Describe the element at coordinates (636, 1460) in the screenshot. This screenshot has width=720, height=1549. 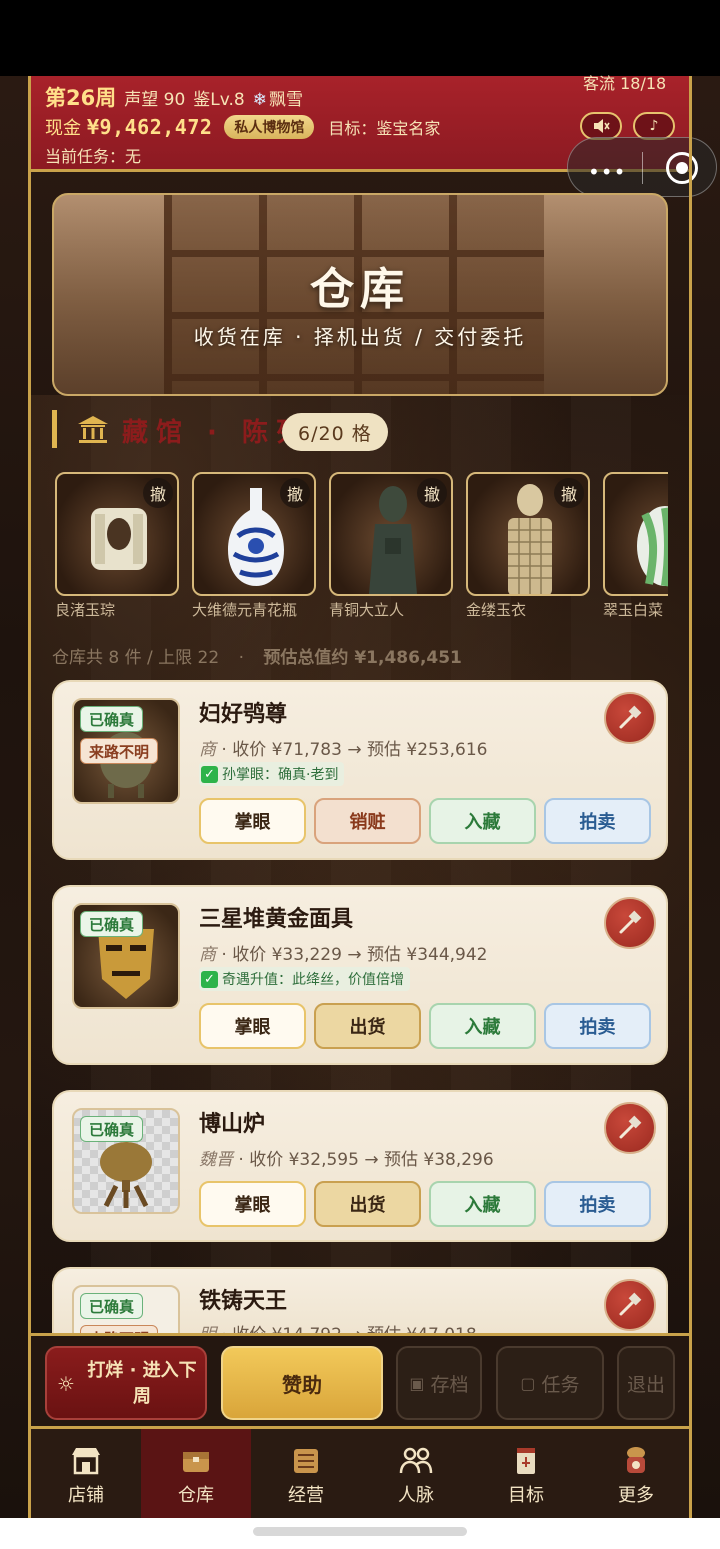
I see `more-icon` at that location.